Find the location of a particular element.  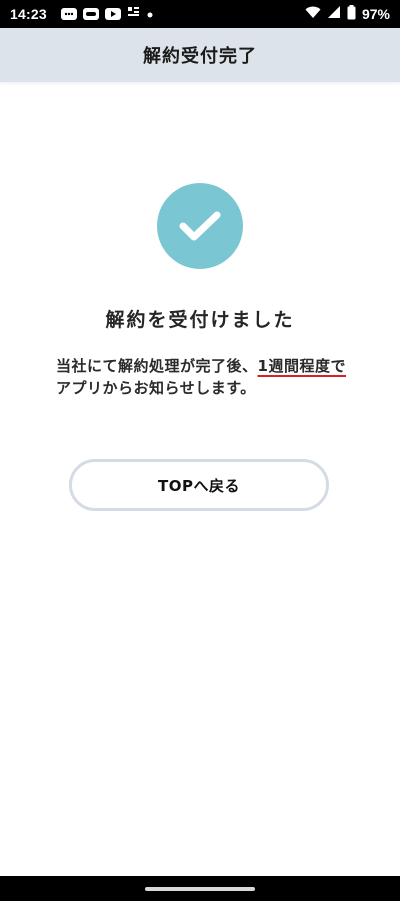

status-left: 14:23 is located at coordinates (81, 14).